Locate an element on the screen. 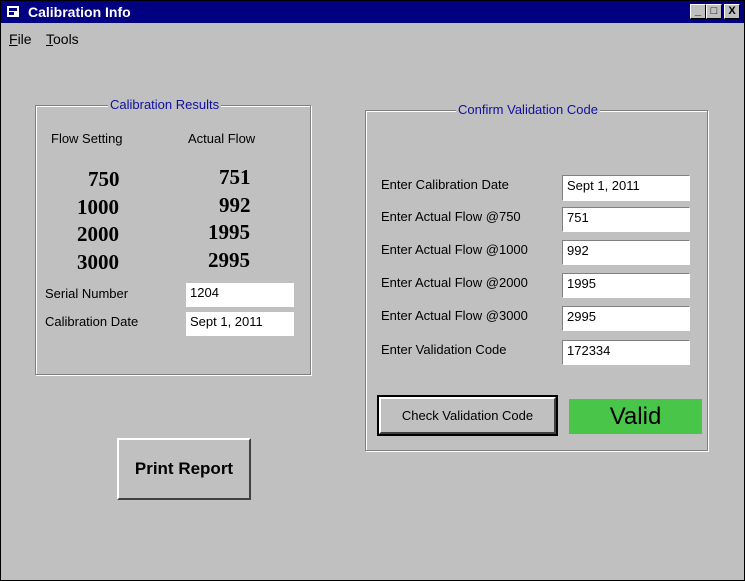  app-icon is located at coordinates (13, 11).